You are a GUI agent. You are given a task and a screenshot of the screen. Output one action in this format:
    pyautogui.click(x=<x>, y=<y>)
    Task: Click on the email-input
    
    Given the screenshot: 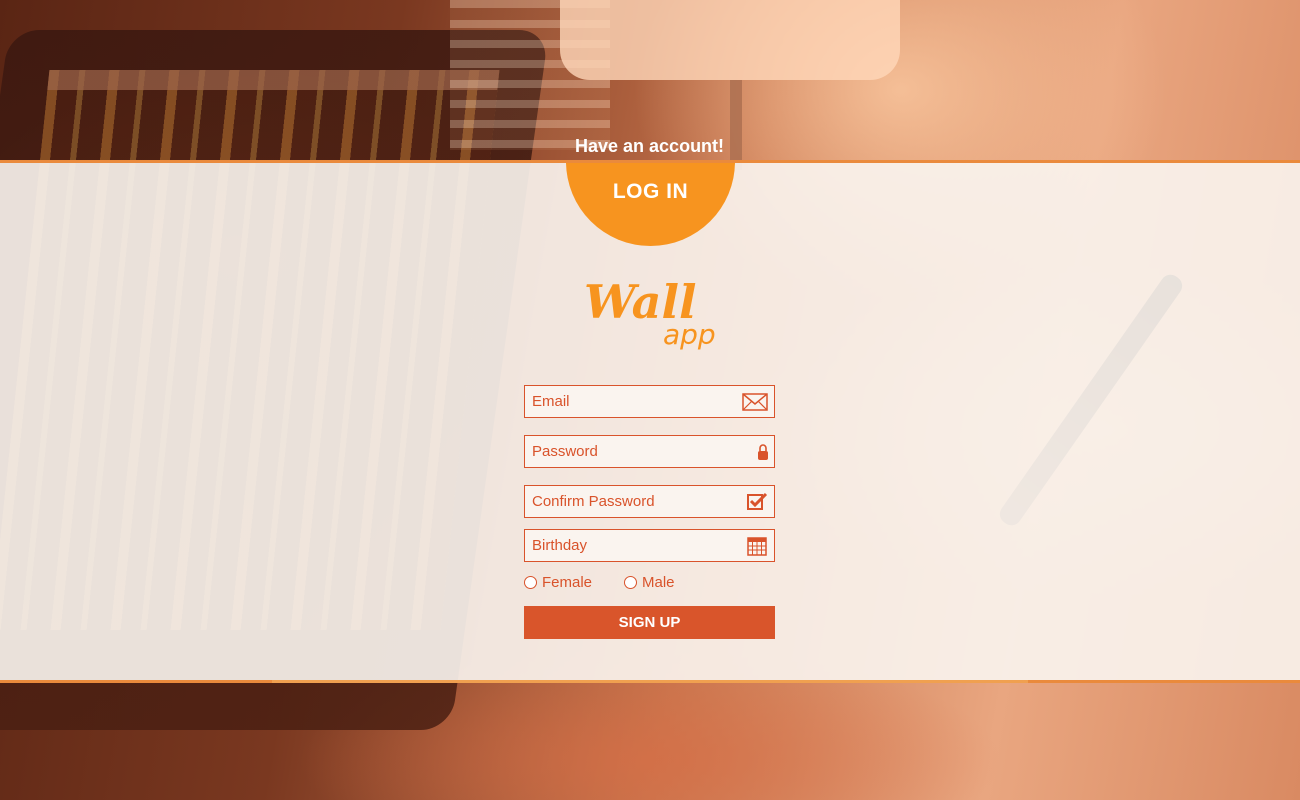 What is the action you would take?
    pyautogui.click(x=632, y=401)
    